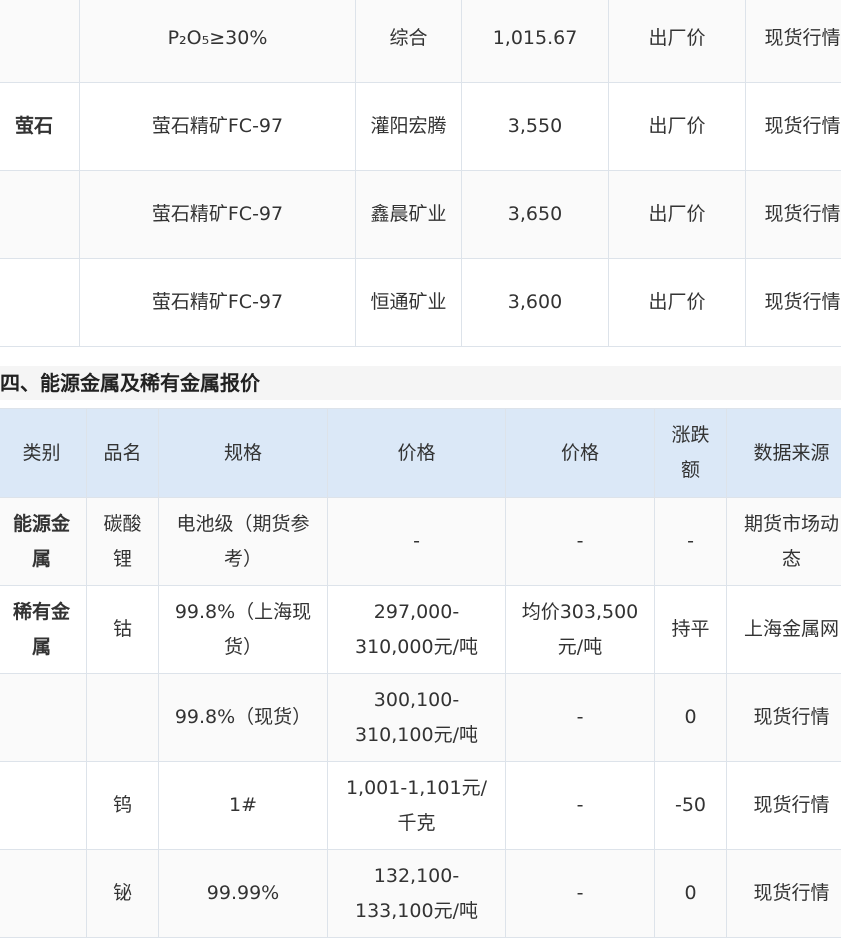  What do you see at coordinates (123, 630) in the screenshot?
I see `name-cell: 钴` at bounding box center [123, 630].